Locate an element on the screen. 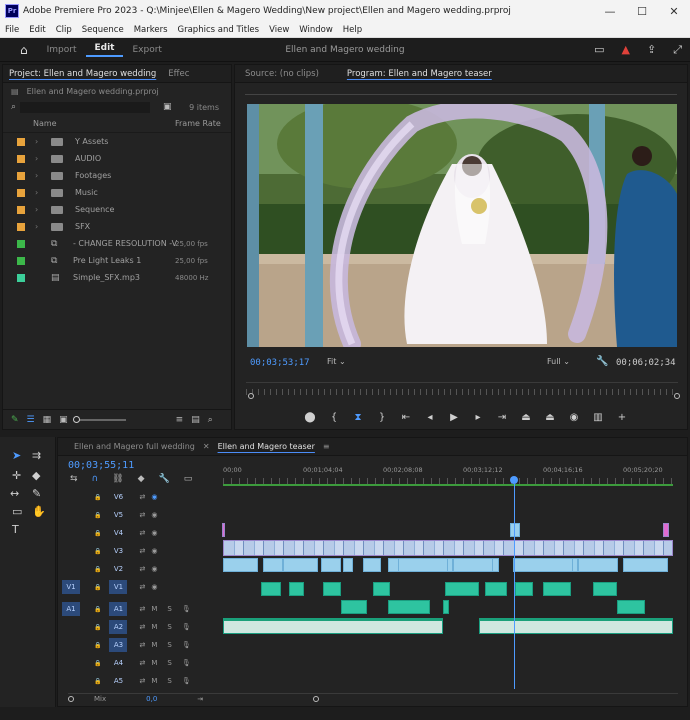 This screenshot has height=720, width=690. tab-full-wedding: Ellen and Magero full wedding is located at coordinates (134, 446).